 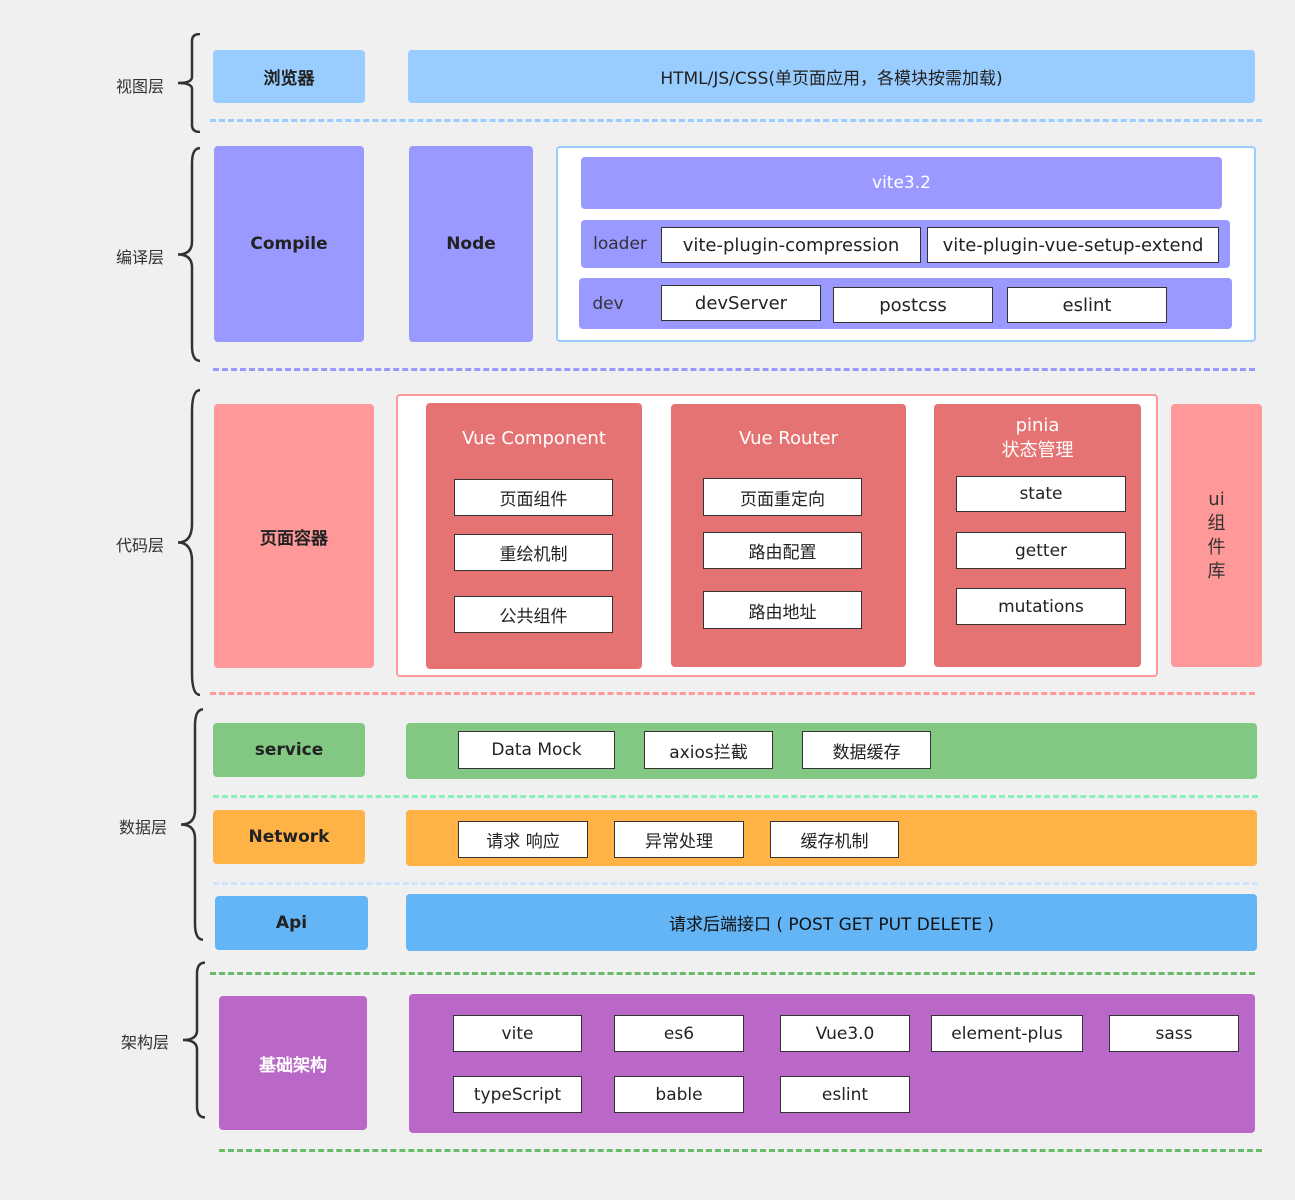 I want to click on vue-component-item: 重绘机制, so click(x=533, y=552).